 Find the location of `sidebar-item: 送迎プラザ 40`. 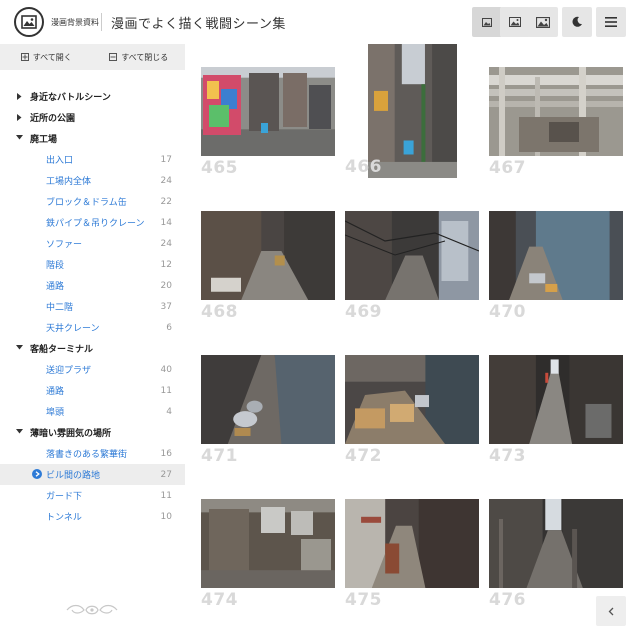

sidebar-item: 送迎プラザ 40 is located at coordinates (92, 369).